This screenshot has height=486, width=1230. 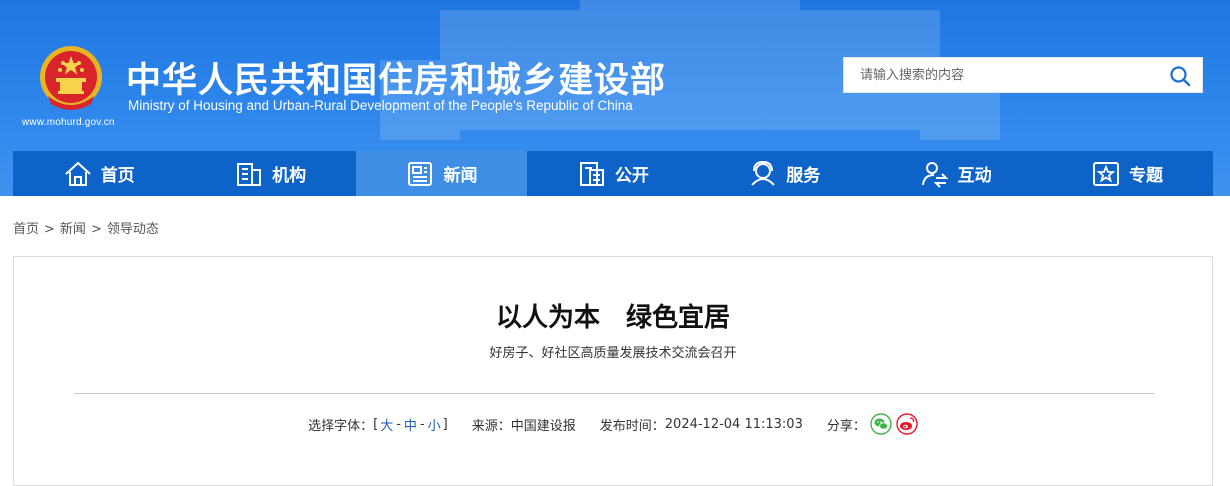 I want to click on nav-label: 首页, so click(x=117, y=176).